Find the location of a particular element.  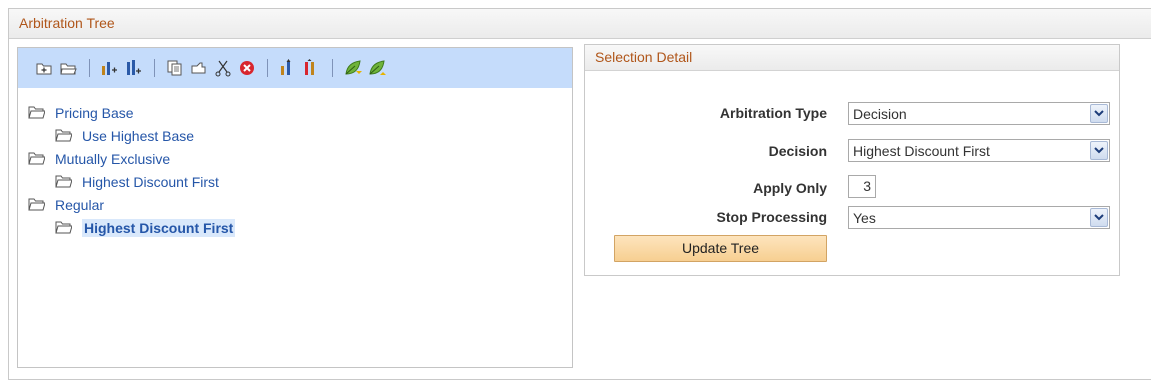

tree-node-label: Regular is located at coordinates (79, 205).